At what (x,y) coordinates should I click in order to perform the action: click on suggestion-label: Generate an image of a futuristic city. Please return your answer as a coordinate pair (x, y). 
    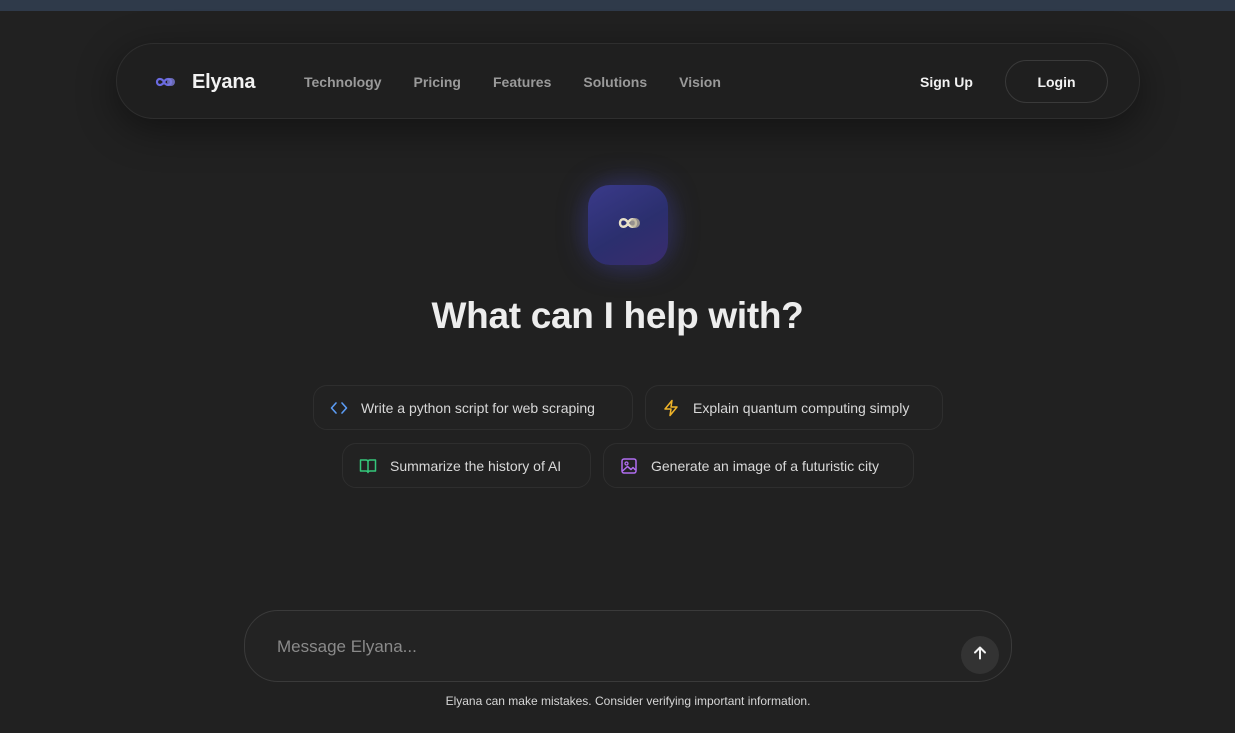
    Looking at the image, I should click on (765, 465).